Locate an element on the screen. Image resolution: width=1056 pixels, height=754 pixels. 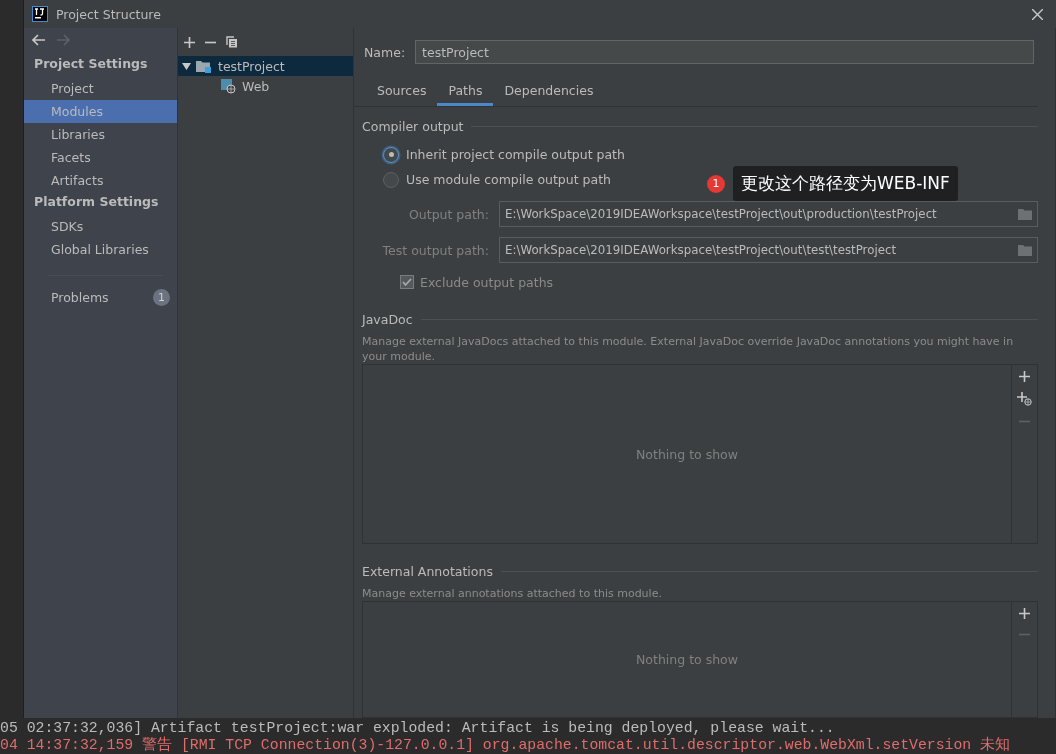
module-folder-icon is located at coordinates (203, 66).